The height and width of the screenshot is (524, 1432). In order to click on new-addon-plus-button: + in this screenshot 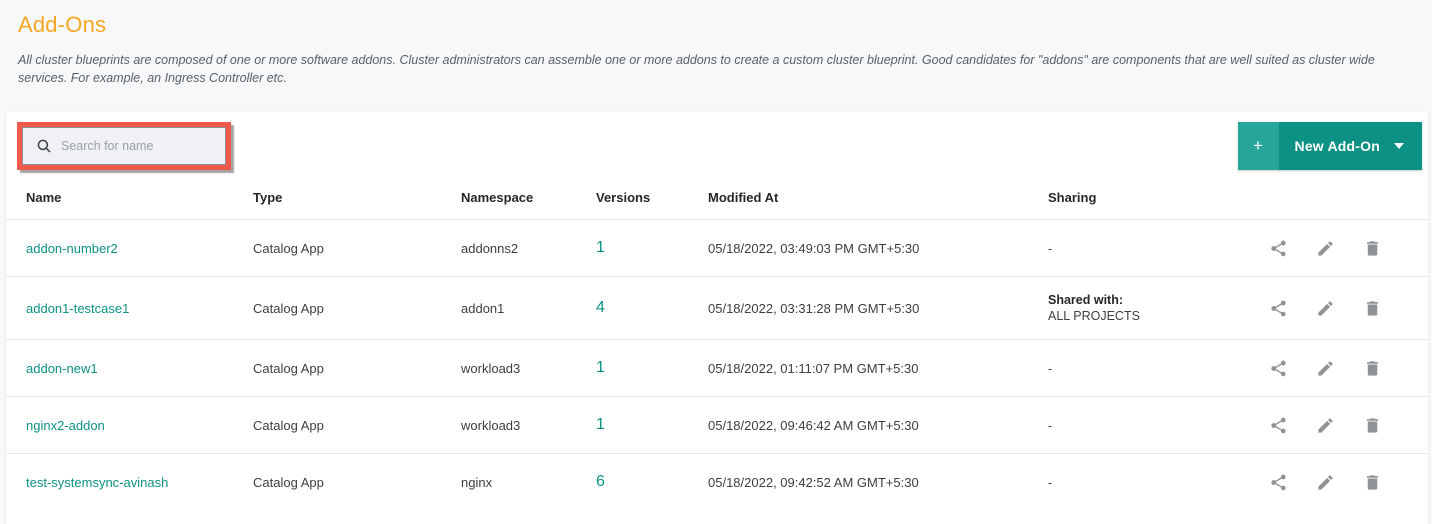, I will do `click(1258, 146)`.